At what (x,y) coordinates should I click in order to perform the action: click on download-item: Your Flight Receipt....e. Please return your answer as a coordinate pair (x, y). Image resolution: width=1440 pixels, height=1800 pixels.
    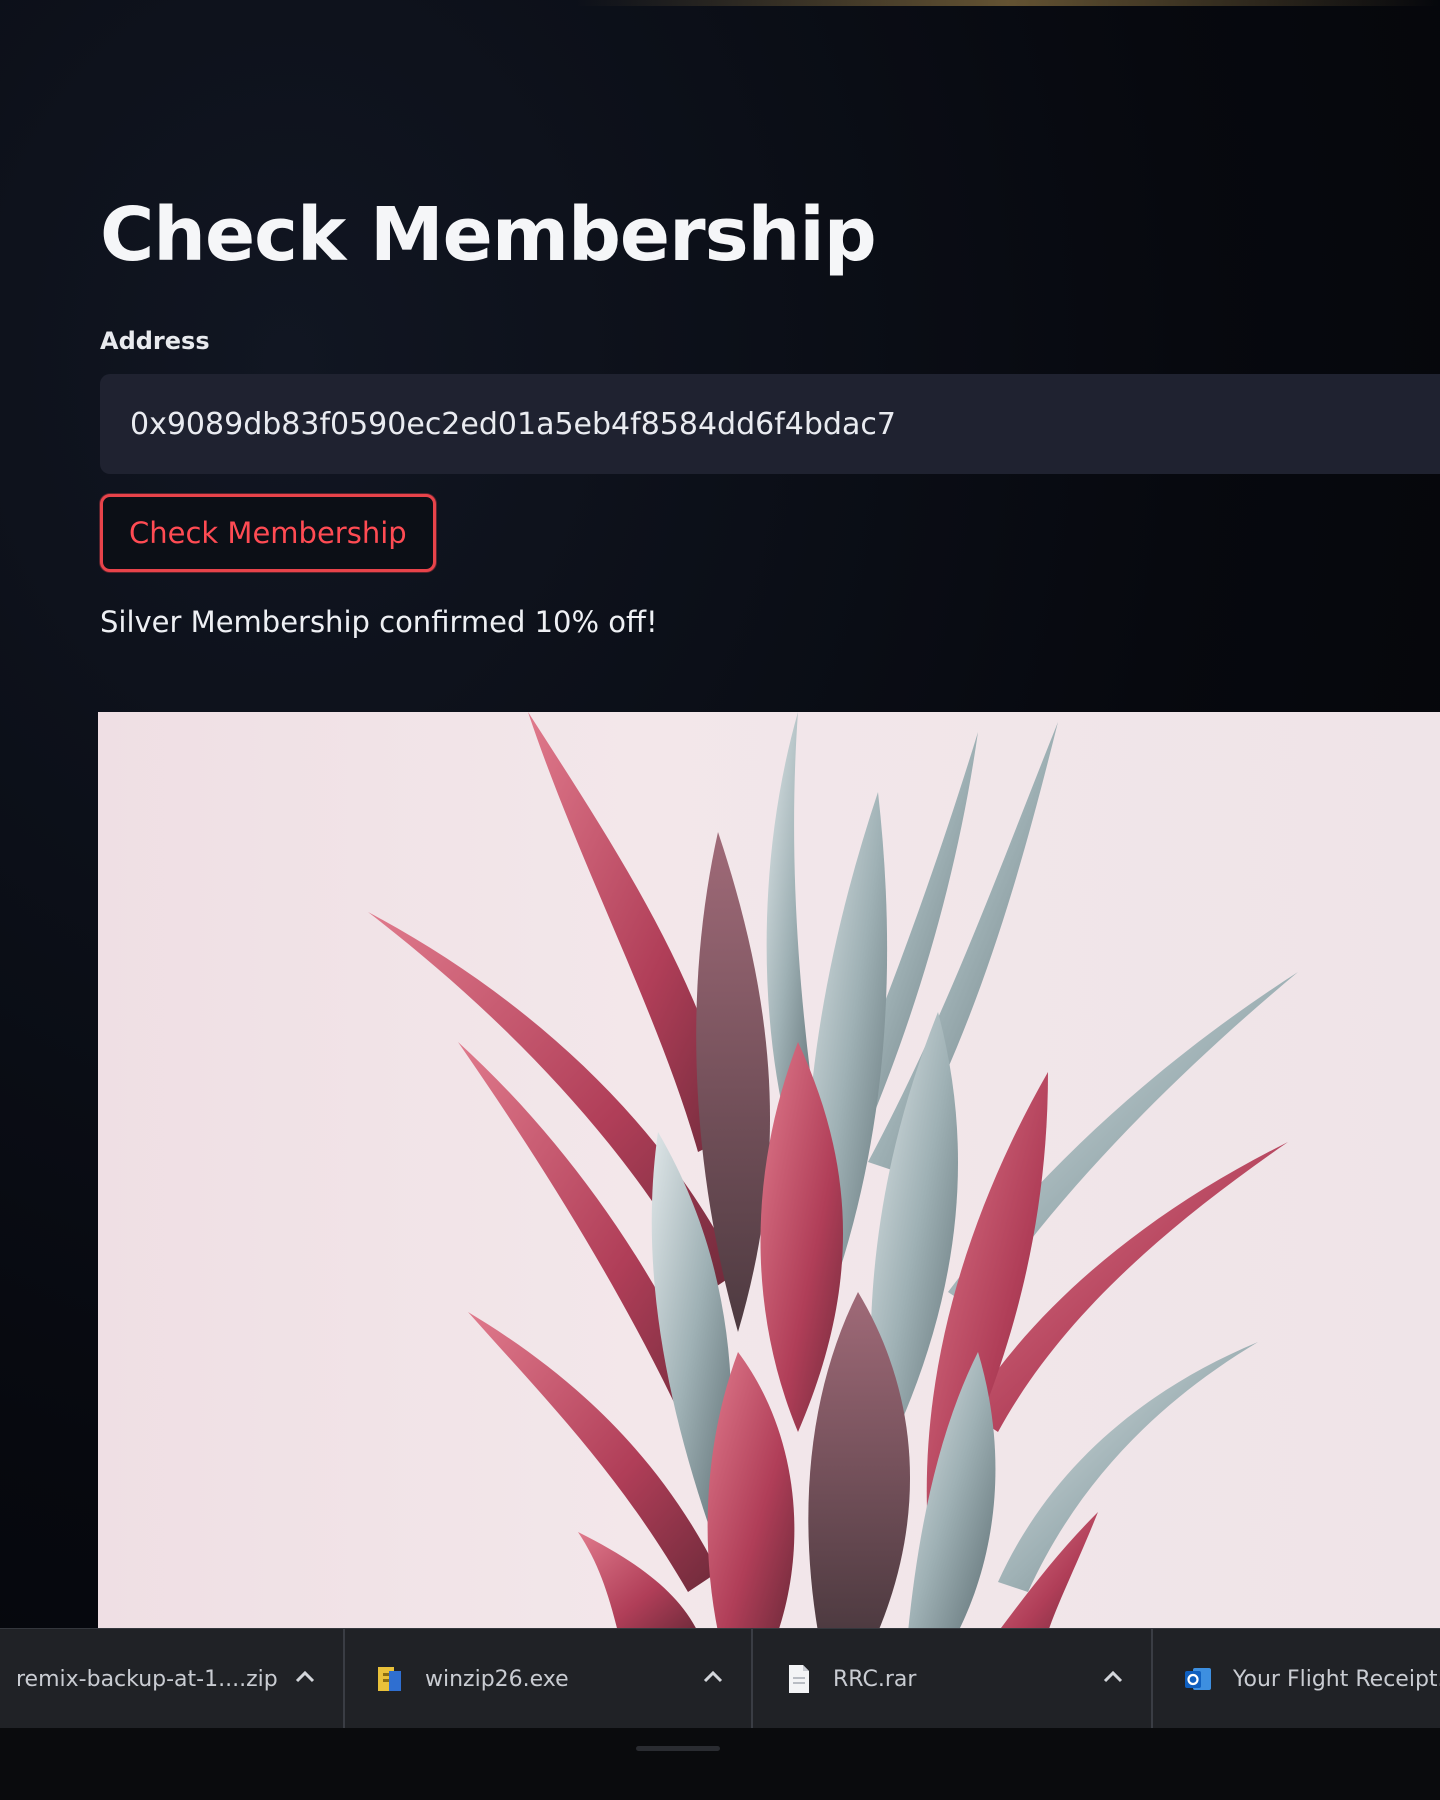
    Looking at the image, I should click on (1296, 1679).